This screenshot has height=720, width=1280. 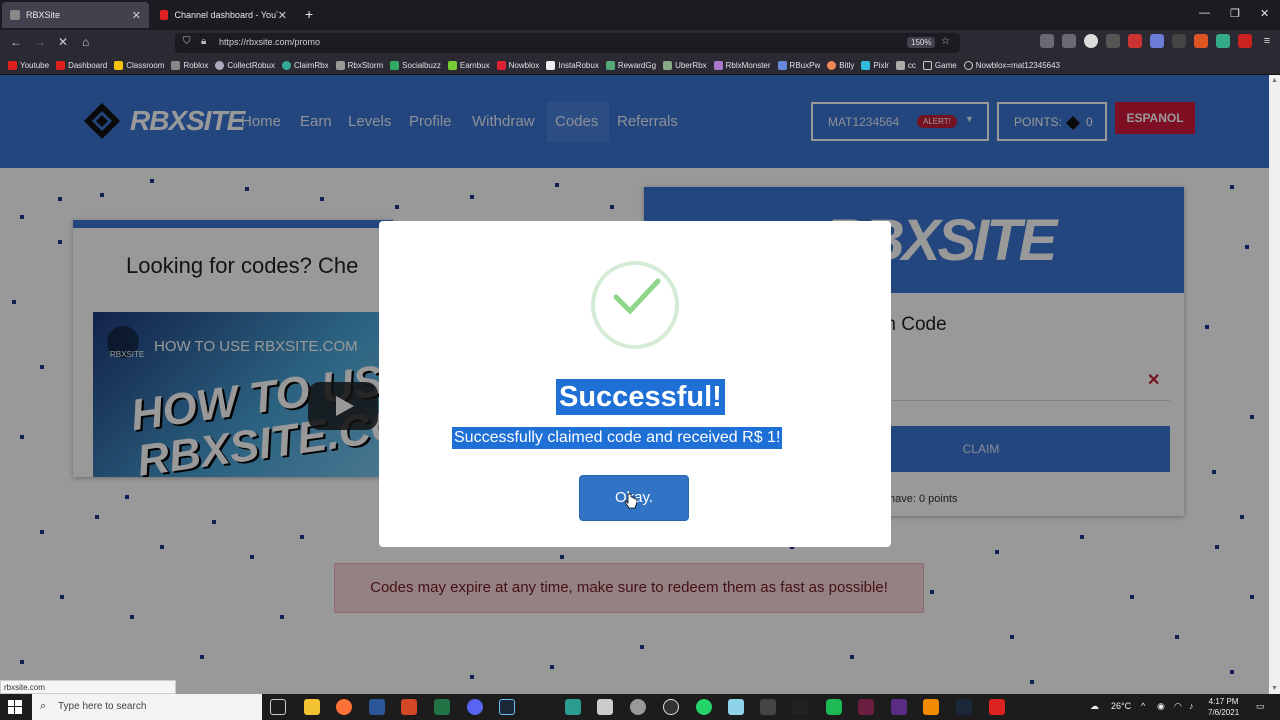 I want to click on word-icon, so click(x=377, y=707).